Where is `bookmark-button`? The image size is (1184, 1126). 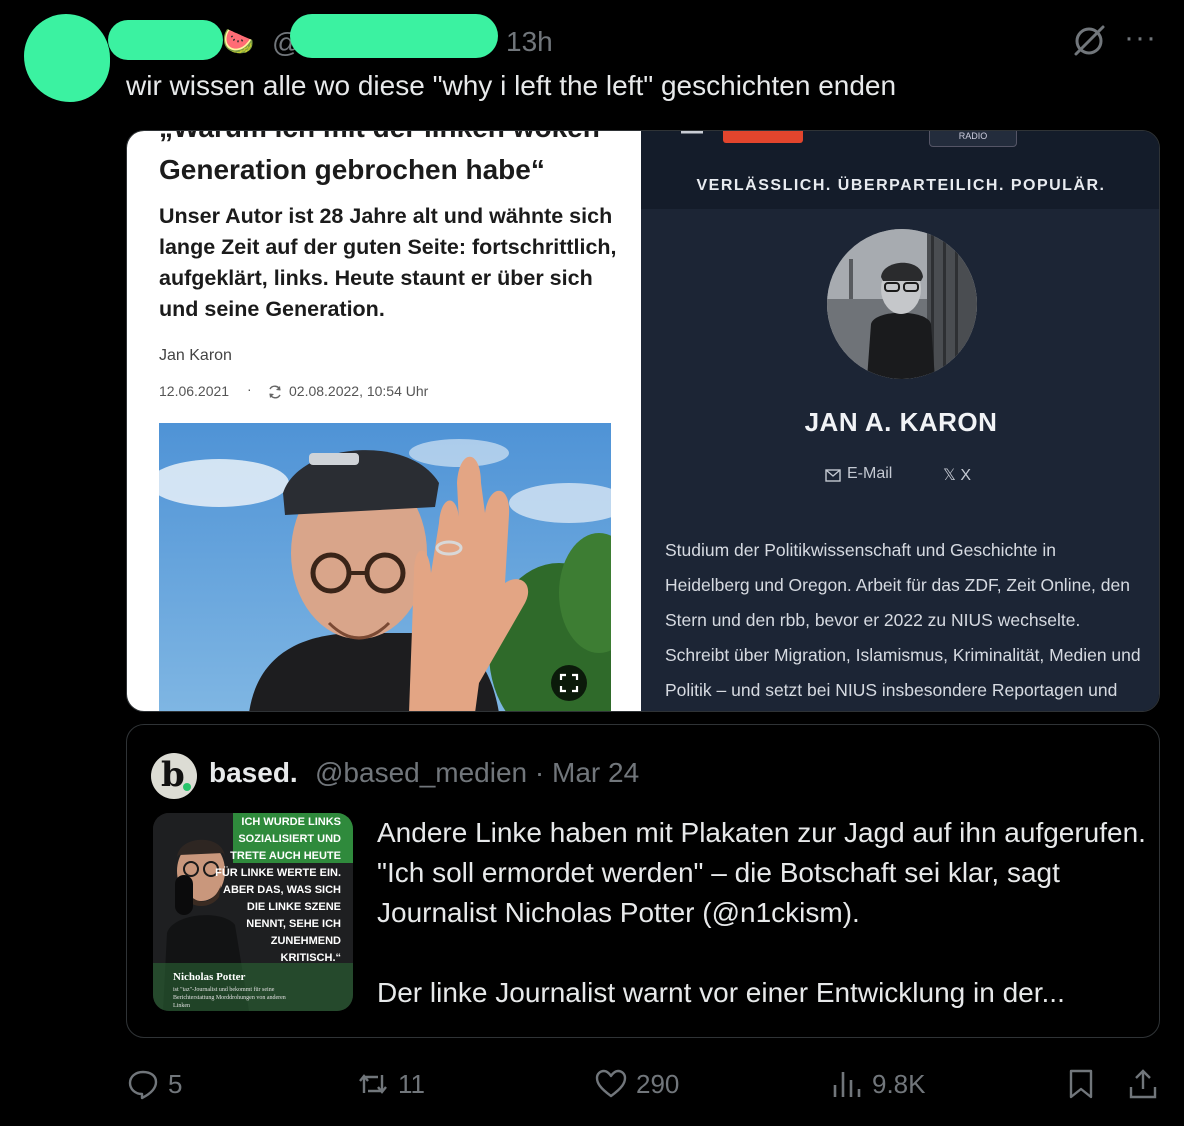 bookmark-button is located at coordinates (1081, 1084).